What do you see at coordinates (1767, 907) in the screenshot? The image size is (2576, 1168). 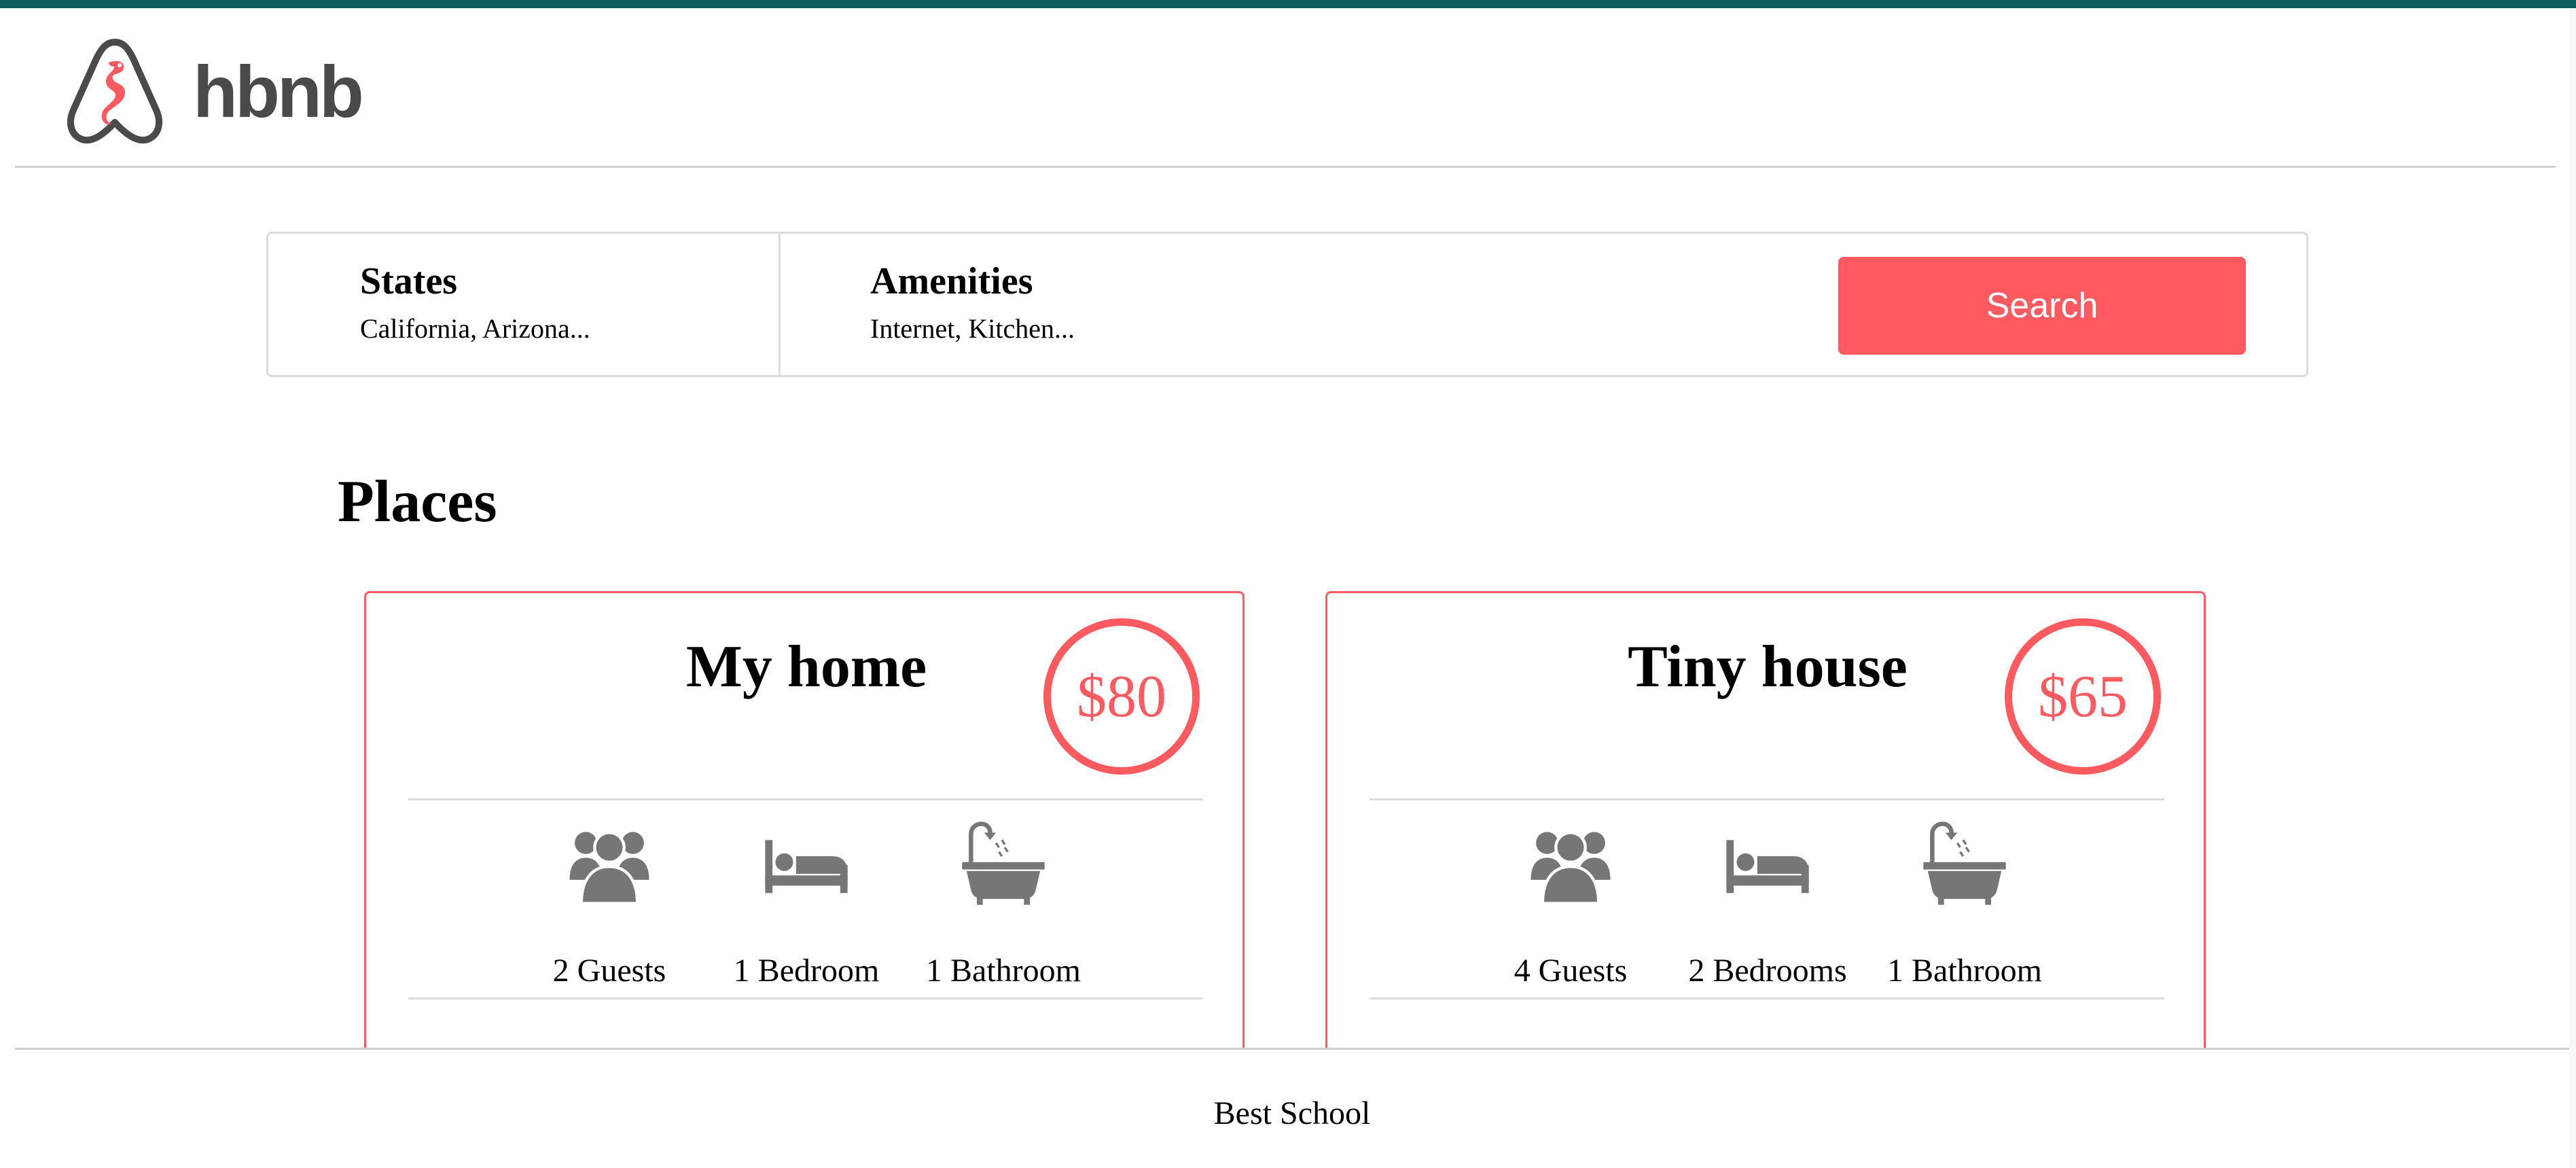 I see `bedrooms-info: 2 Bedrooms` at bounding box center [1767, 907].